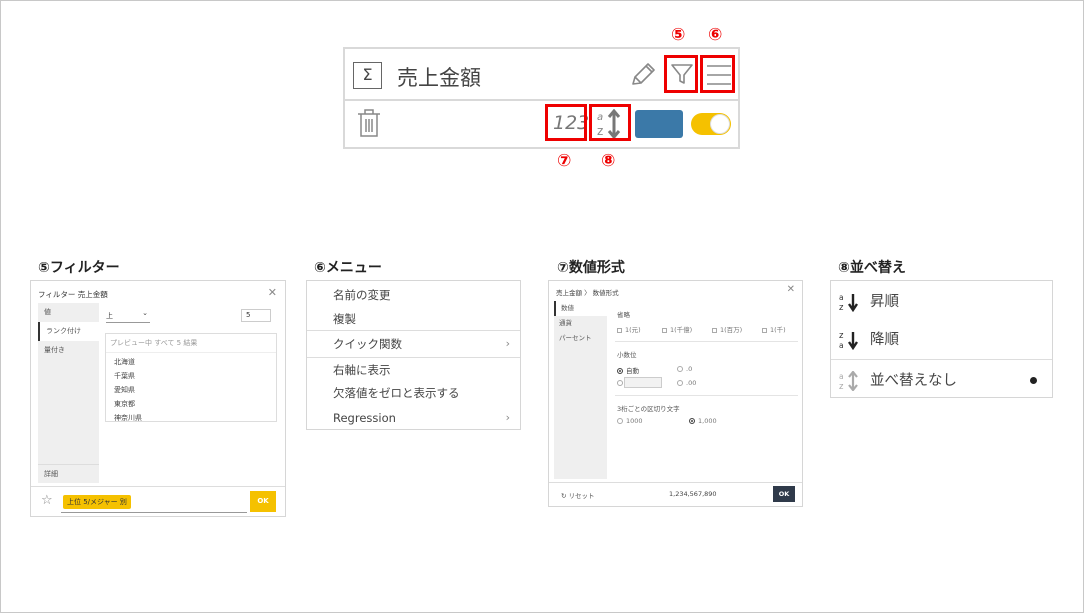  I want to click on sort-ascending-icon: a z, so click(848, 302).